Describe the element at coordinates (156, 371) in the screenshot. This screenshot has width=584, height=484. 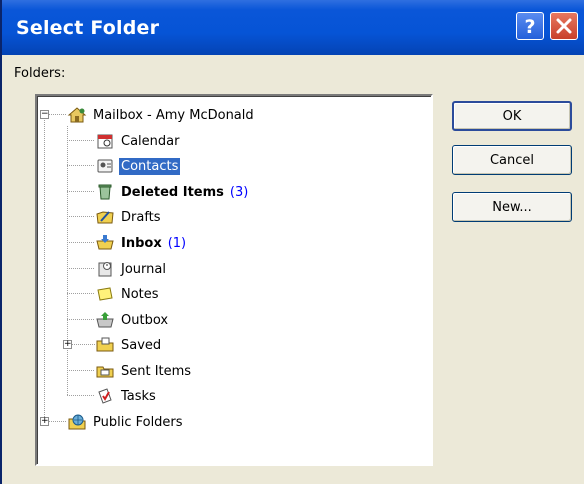
I see `tree-item-label: Sent Items` at that location.